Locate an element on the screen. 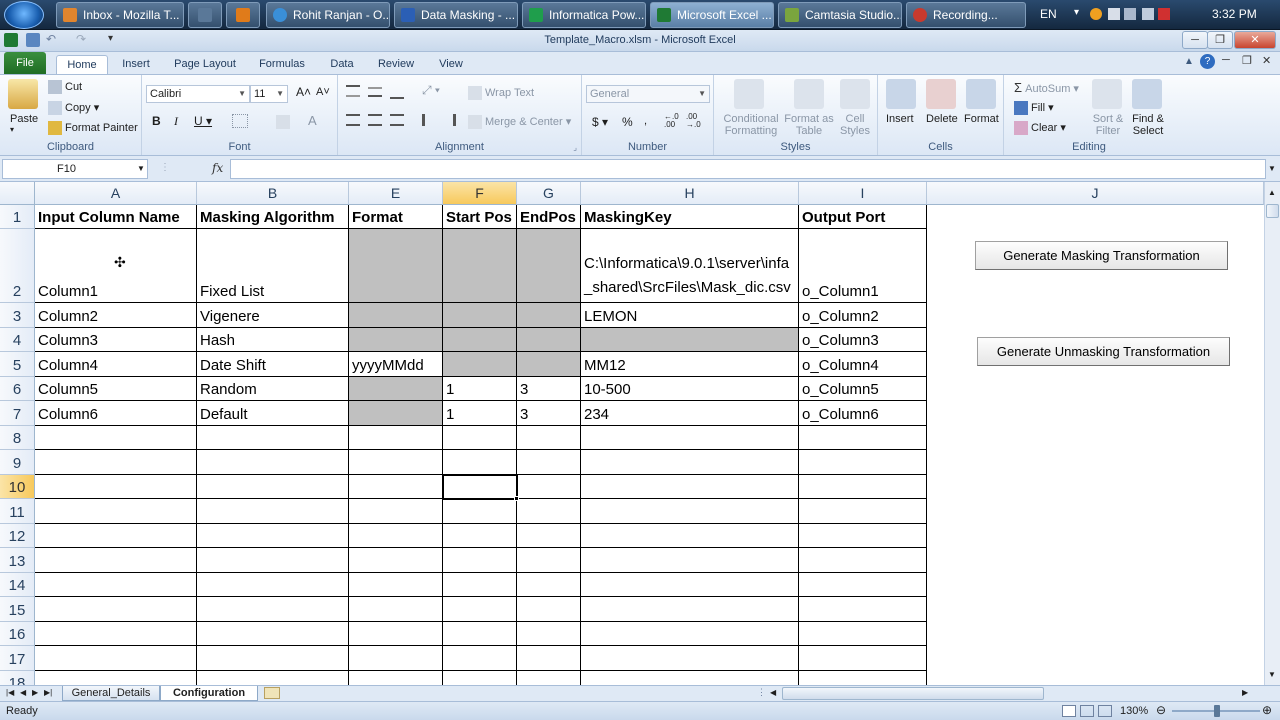 The height and width of the screenshot is (720, 1280). row-header: 11 is located at coordinates (17, 511).